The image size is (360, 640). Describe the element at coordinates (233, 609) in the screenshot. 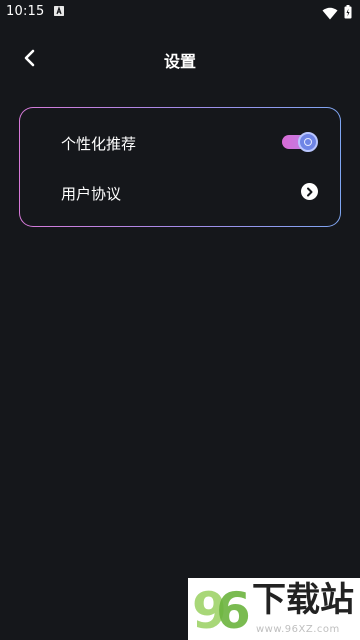

I see `svg-text: 6` at that location.